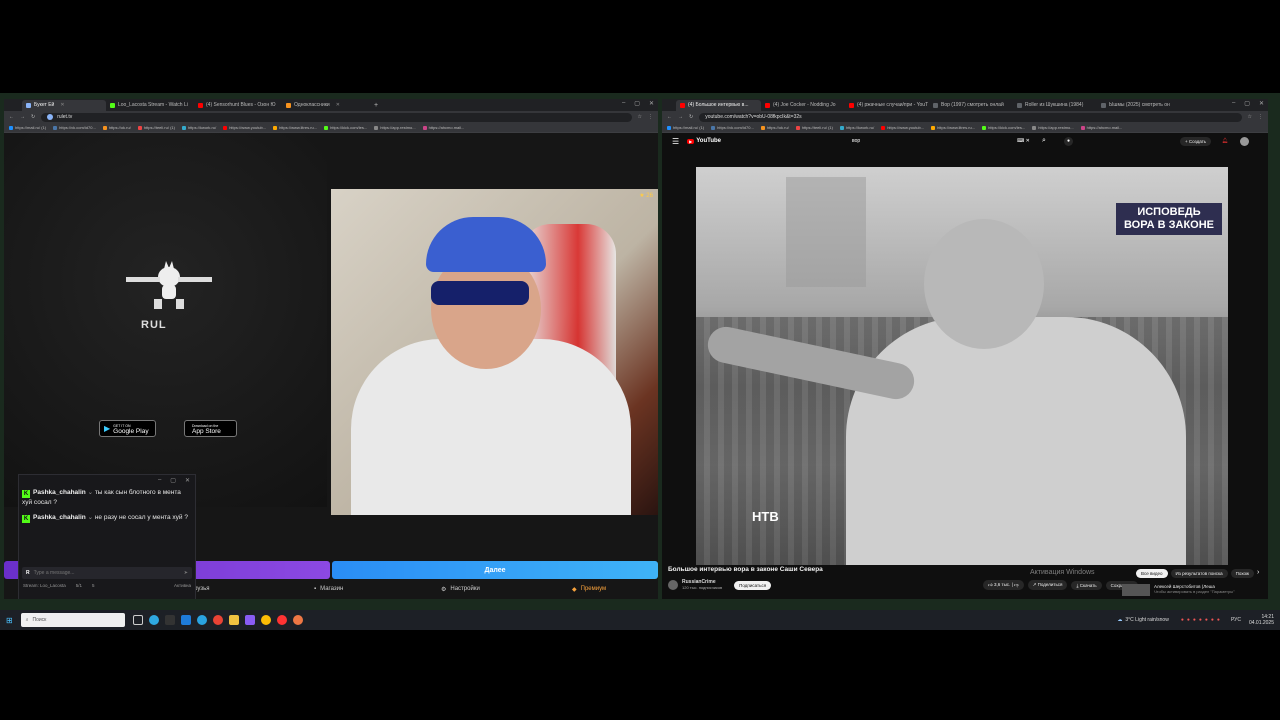  I want to click on weather-icon: ☁, so click(1119, 620).